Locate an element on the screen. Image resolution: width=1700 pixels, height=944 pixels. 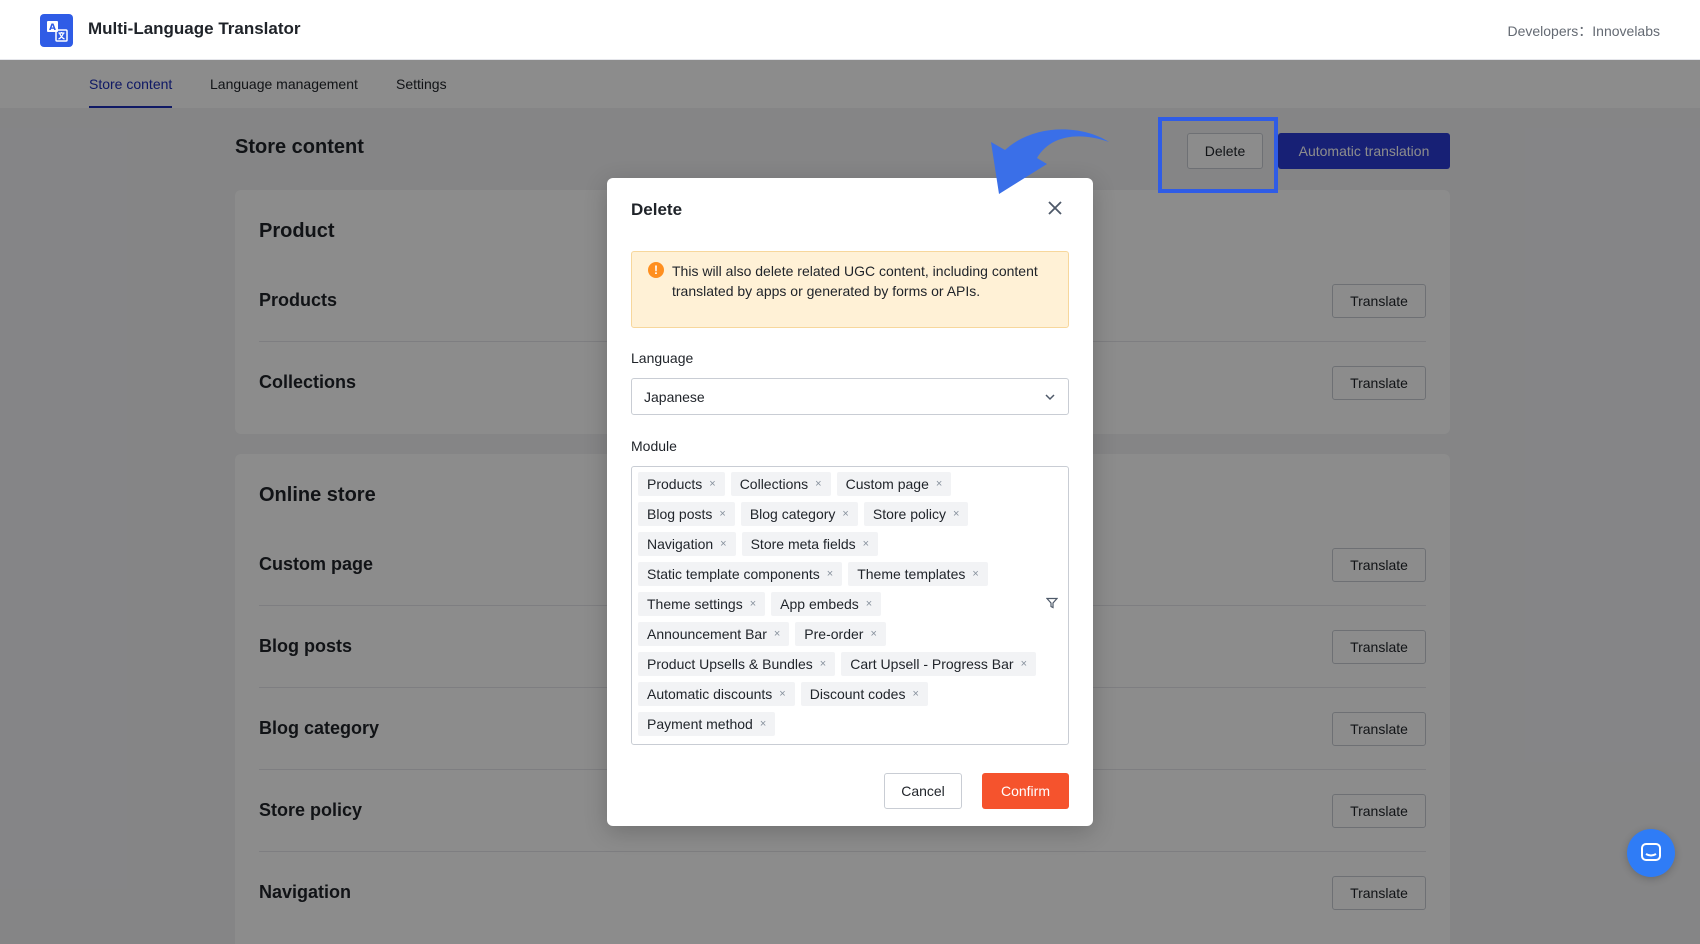
module-tag-label: Store policy is located at coordinates (909, 514).